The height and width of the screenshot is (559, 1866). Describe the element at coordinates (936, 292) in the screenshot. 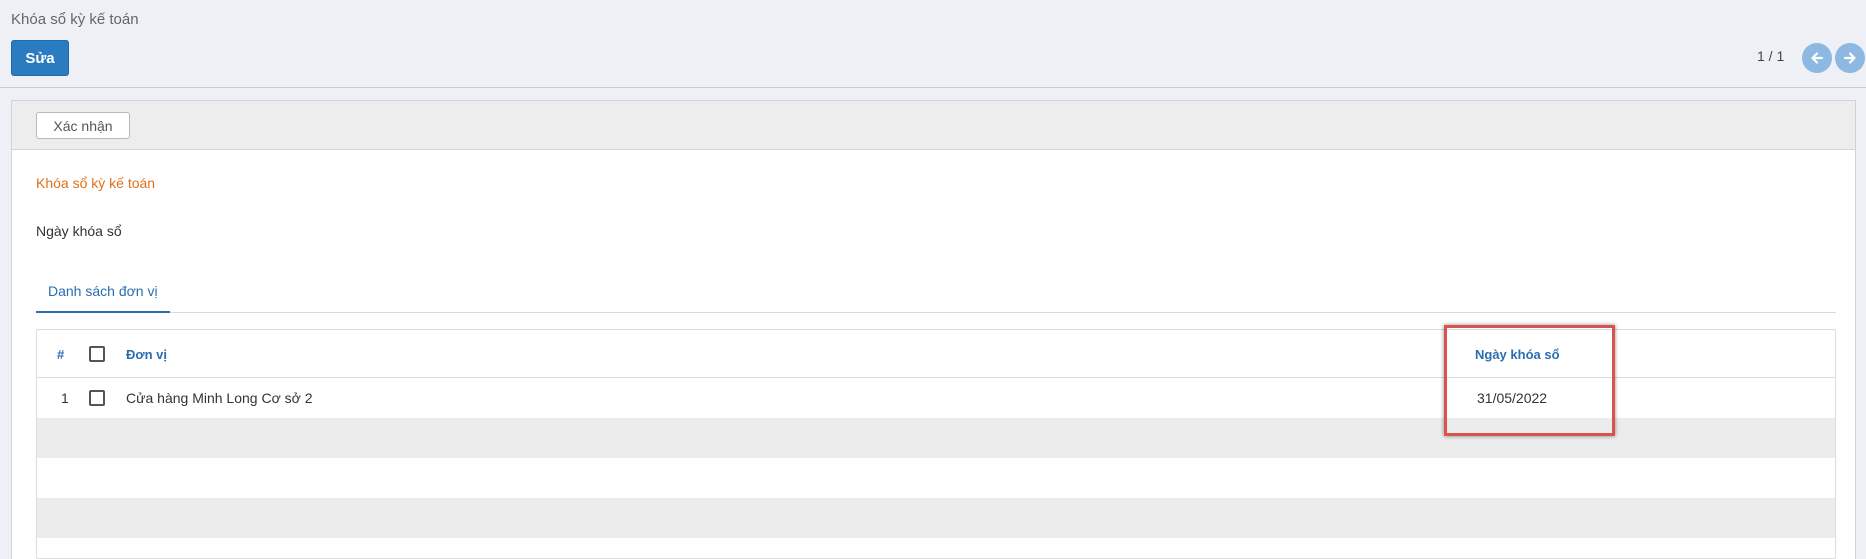

I see `notebook-tabs: Danh sách đơn vị` at that location.